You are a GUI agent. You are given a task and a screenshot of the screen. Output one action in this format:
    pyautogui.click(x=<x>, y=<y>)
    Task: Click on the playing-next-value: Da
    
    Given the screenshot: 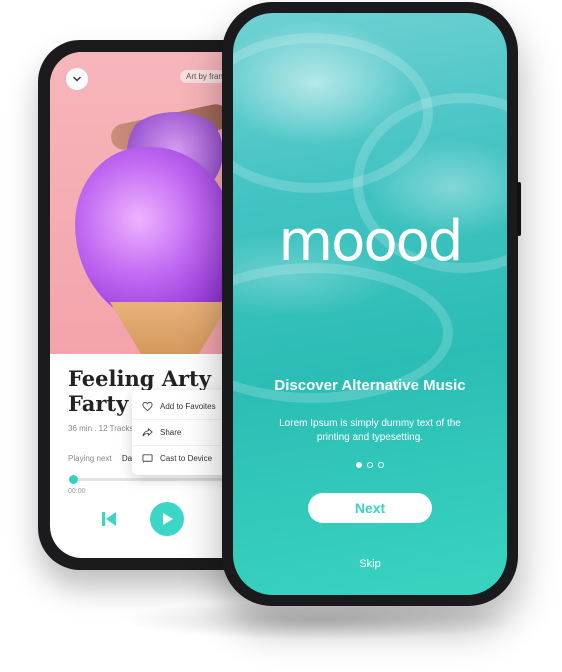 What is the action you would take?
    pyautogui.click(x=127, y=458)
    